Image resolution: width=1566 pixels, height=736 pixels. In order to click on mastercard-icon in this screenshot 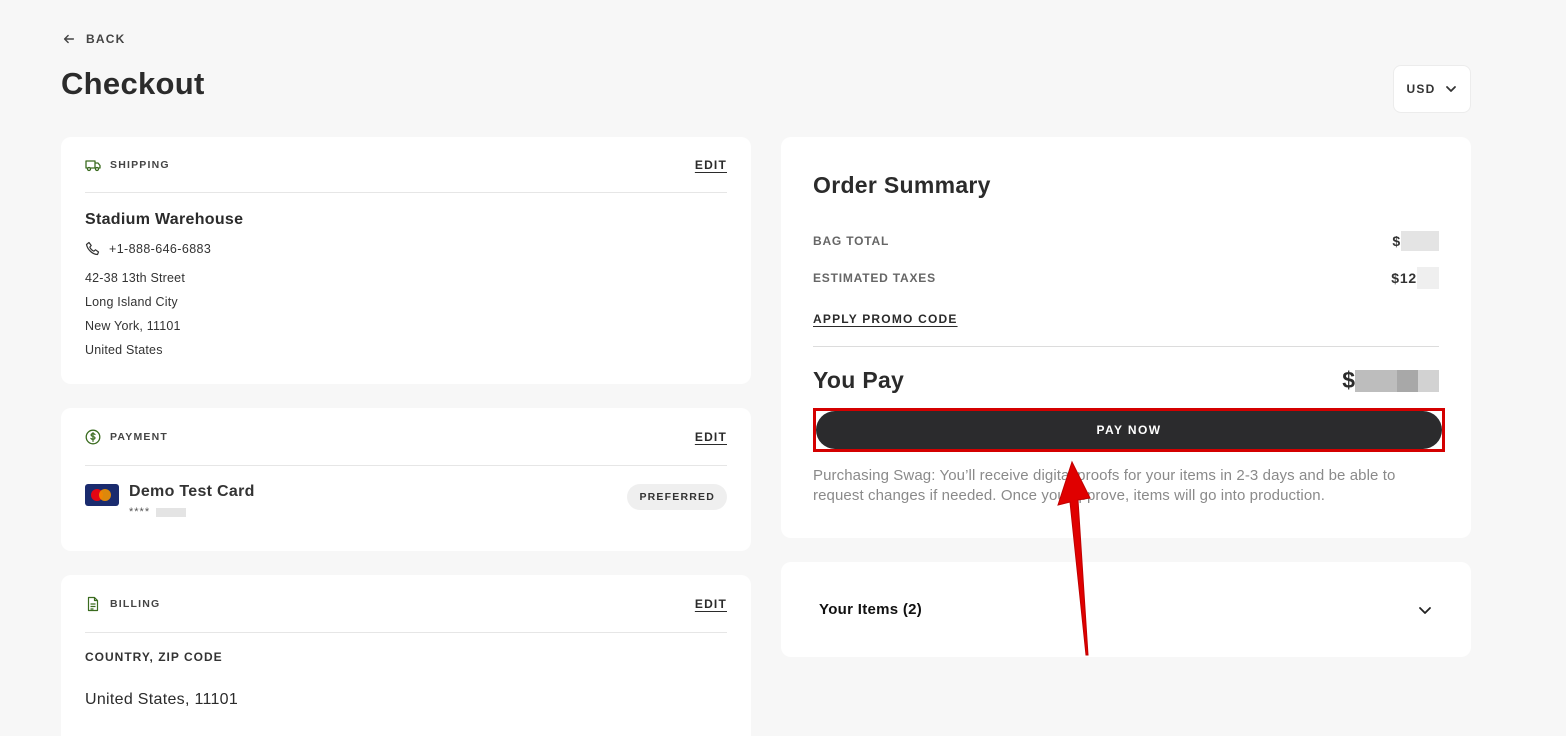, I will do `click(102, 495)`.